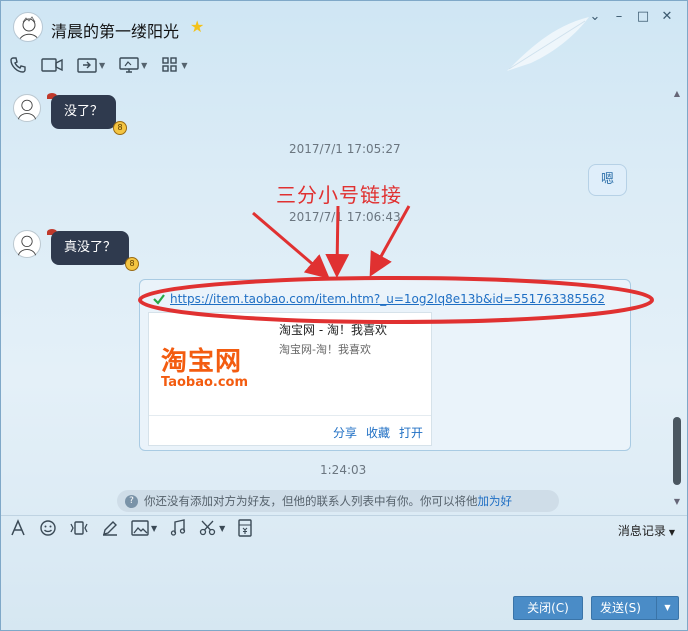  What do you see at coordinates (333, 330) in the screenshot?
I see `preview-title: 淘宝网 - 淘！我喜欢` at bounding box center [333, 330].